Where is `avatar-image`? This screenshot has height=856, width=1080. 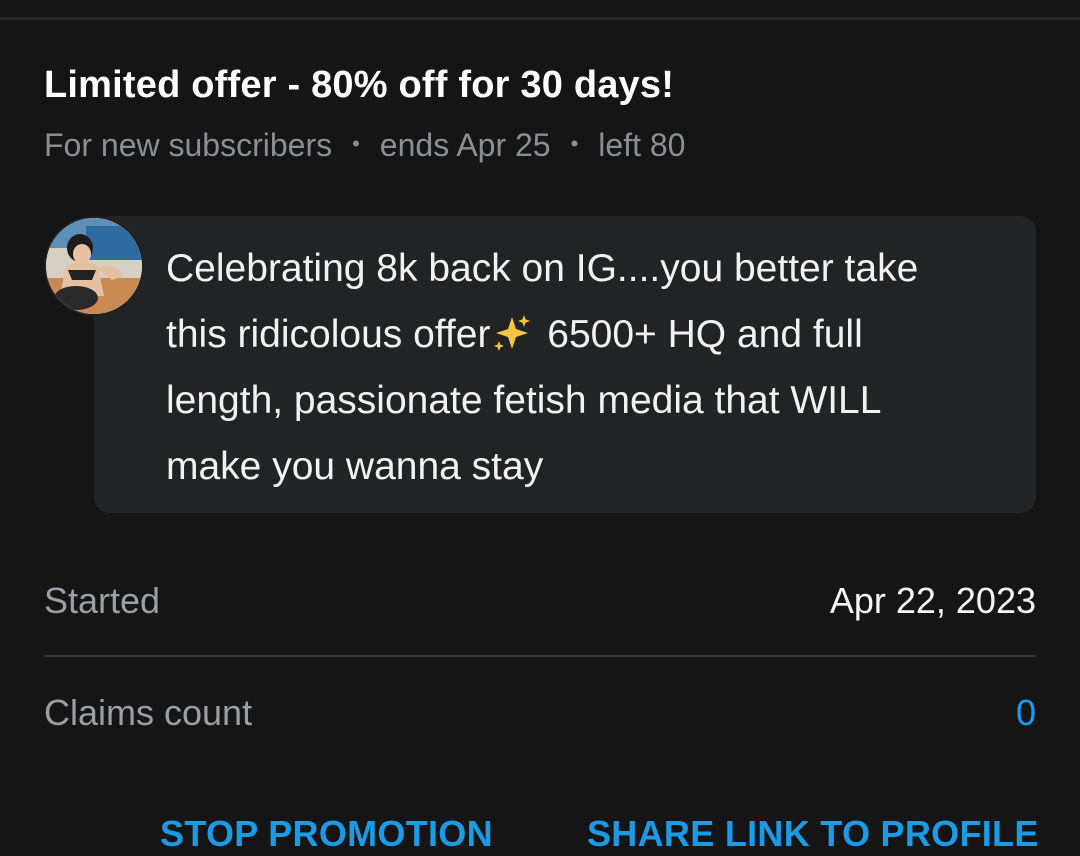
avatar-image is located at coordinates (94, 266).